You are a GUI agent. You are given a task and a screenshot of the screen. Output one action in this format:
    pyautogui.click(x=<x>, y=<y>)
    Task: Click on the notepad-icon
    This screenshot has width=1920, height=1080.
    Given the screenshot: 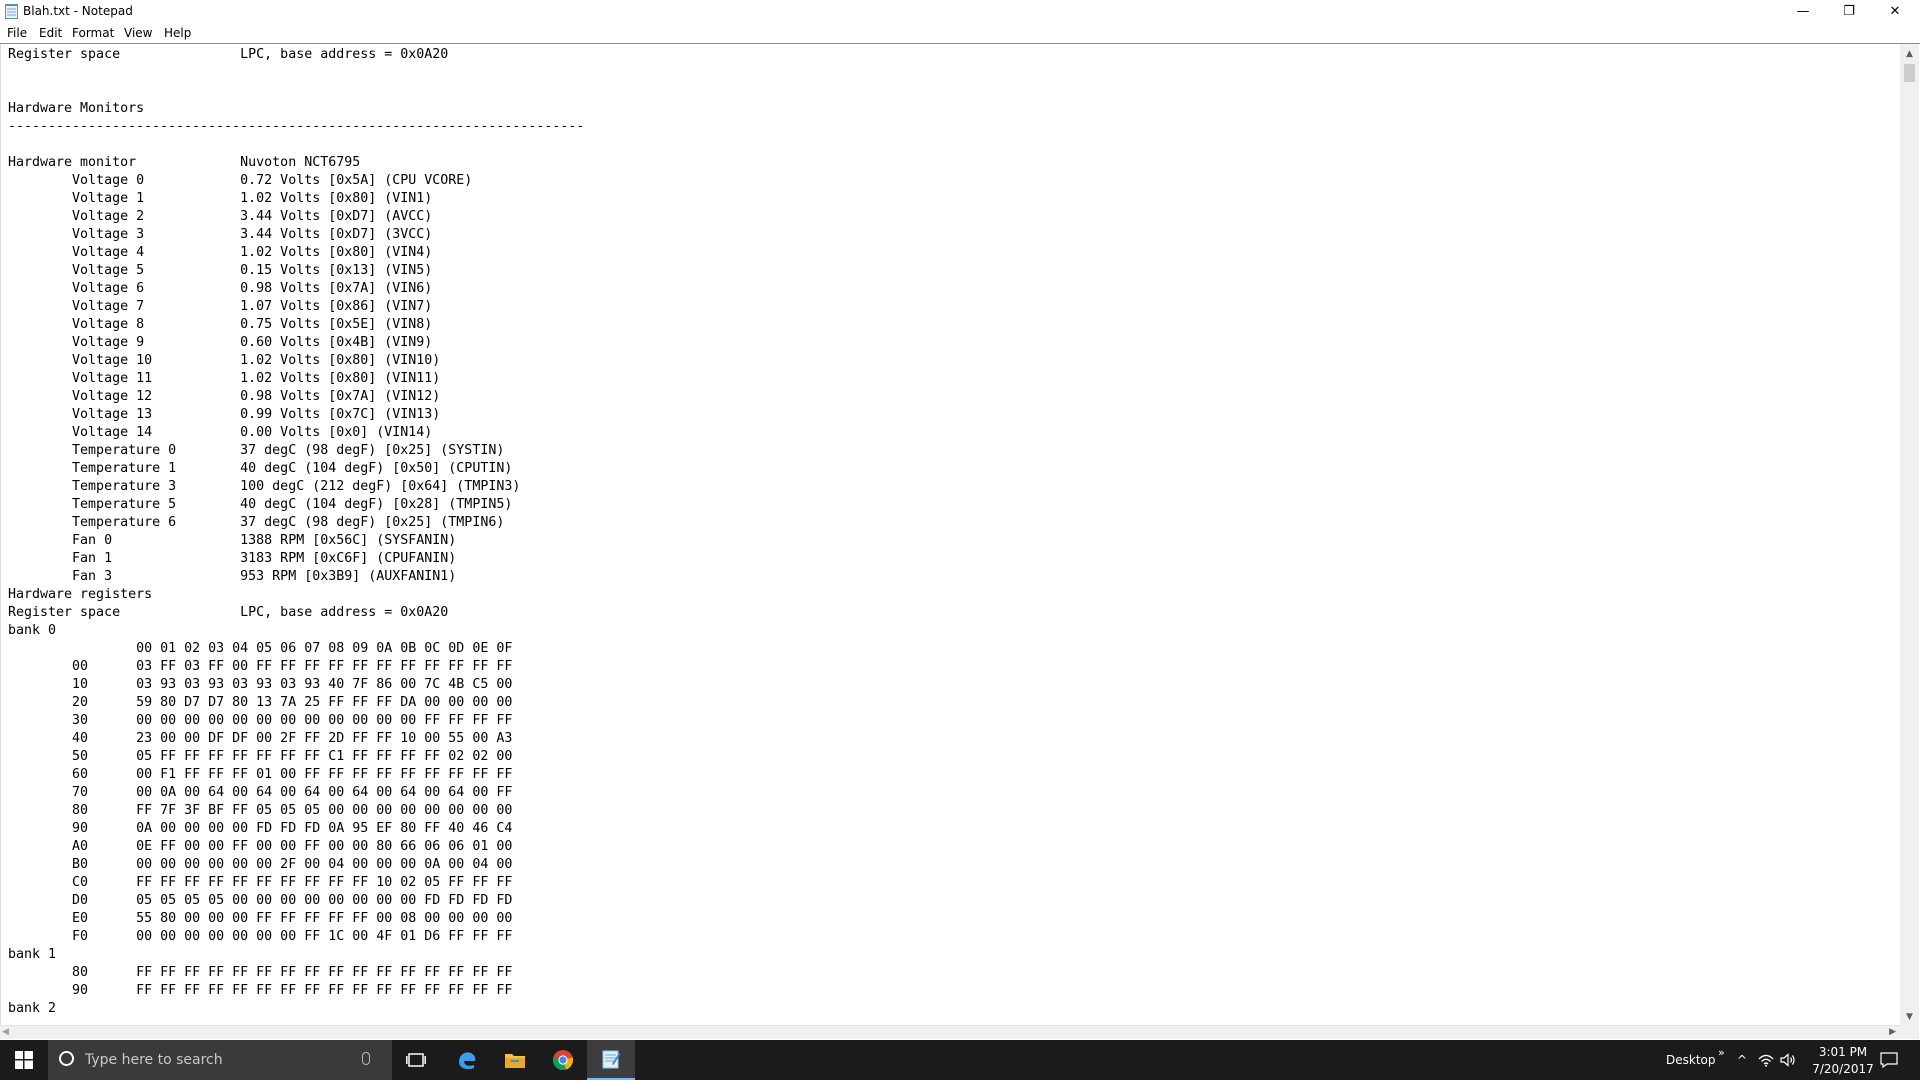 What is the action you would take?
    pyautogui.click(x=611, y=1059)
    